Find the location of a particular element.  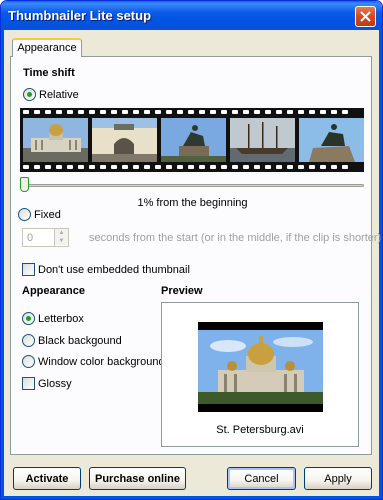

film-holes-bottom is located at coordinates (192, 167).